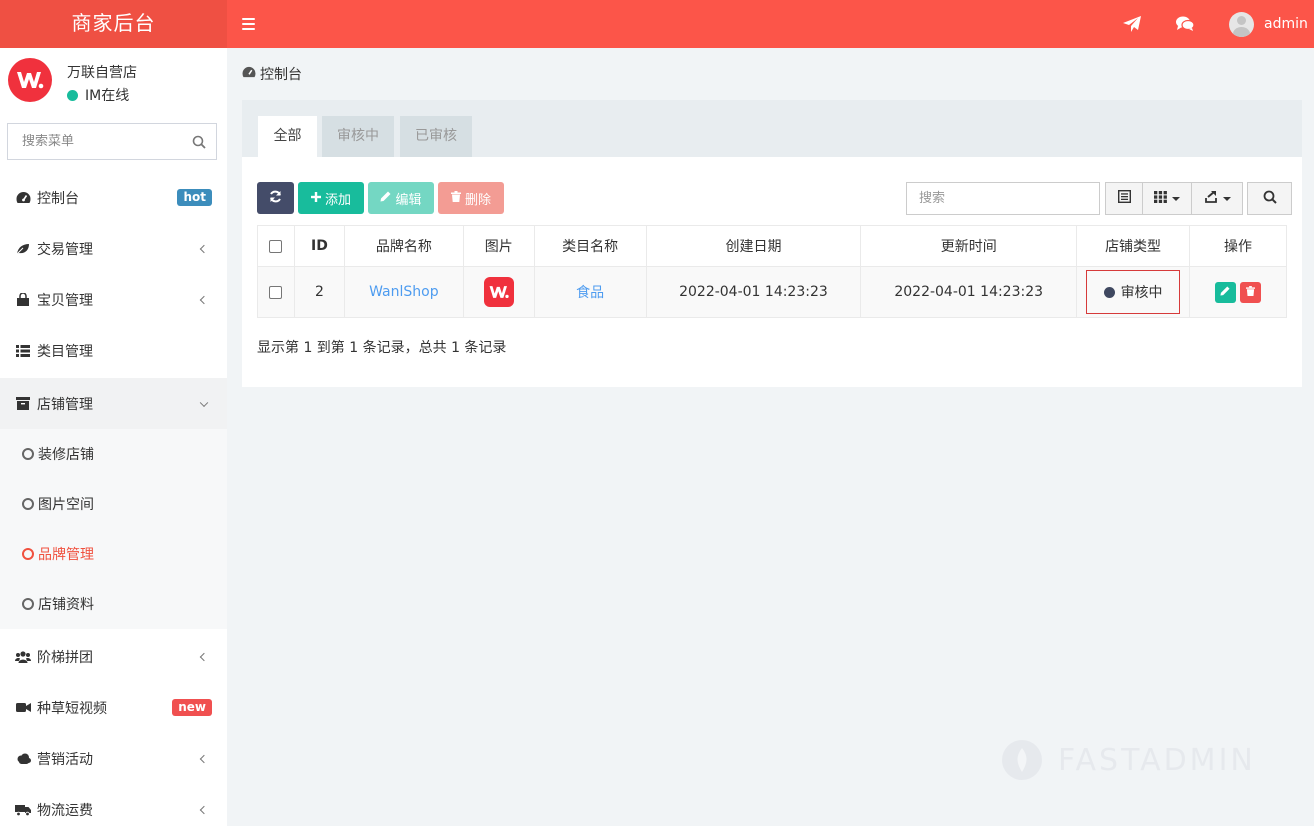  Describe the element at coordinates (23, 351) in the screenshot. I see `list-icon` at that location.